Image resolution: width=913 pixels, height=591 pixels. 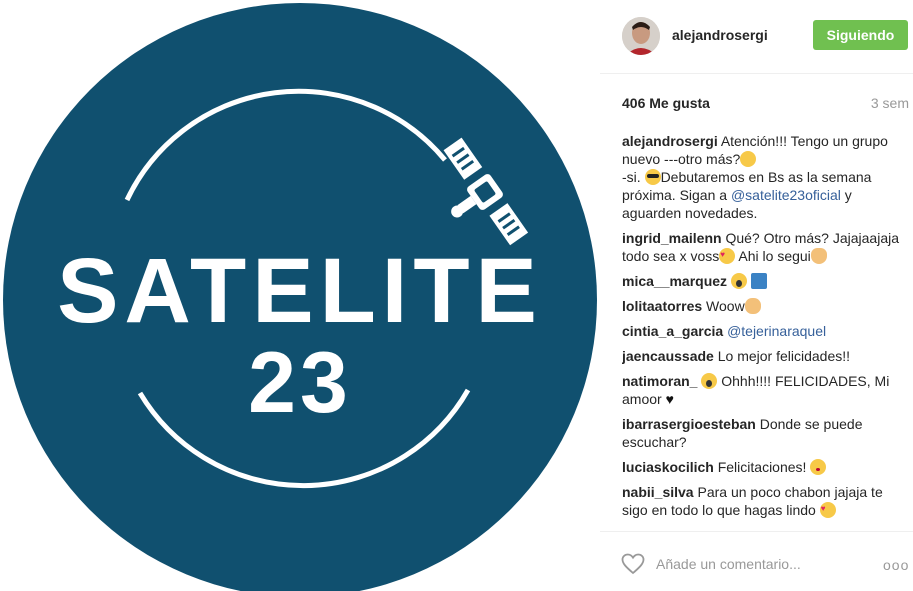 What do you see at coordinates (669, 399) in the screenshot?
I see `black-heart-icon: ♥` at bounding box center [669, 399].